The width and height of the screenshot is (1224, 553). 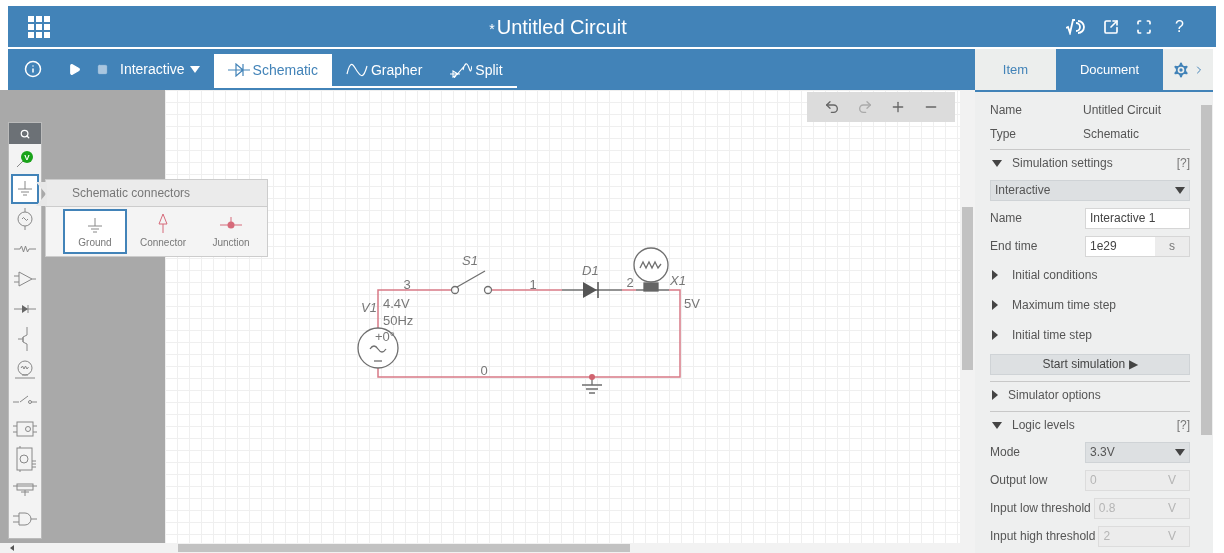 What do you see at coordinates (1109, 69) in the screenshot?
I see `panel-tab: Document` at bounding box center [1109, 69].